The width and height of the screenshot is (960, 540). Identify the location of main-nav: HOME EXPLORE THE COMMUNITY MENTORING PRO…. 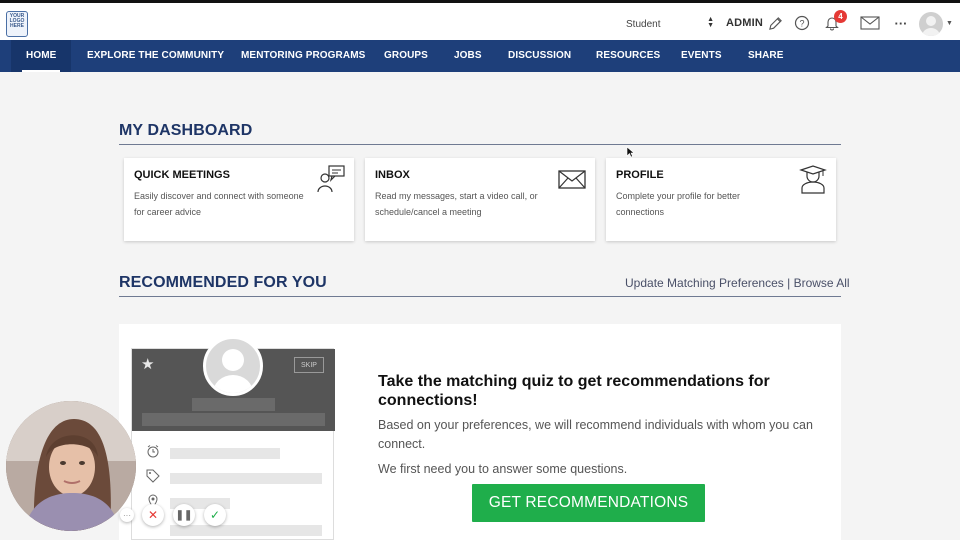
(480, 56).